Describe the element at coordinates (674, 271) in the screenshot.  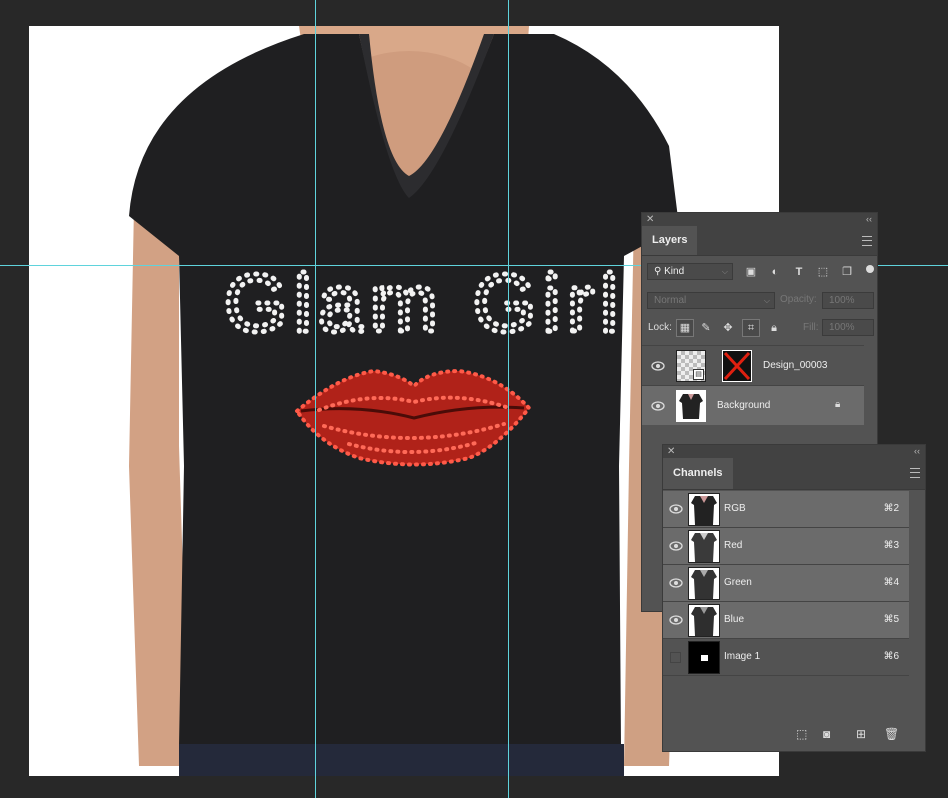
I see `filter-kind-value: Kind` at that location.